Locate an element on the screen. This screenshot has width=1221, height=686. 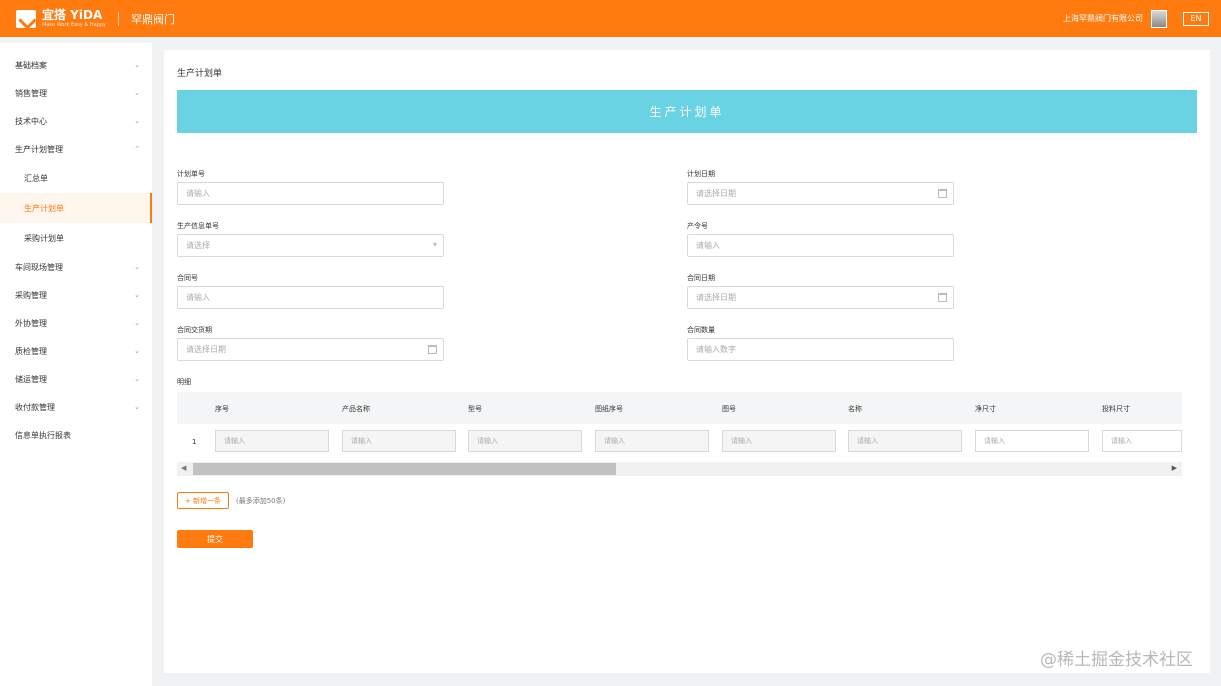
scroll-thumb is located at coordinates (404, 469).